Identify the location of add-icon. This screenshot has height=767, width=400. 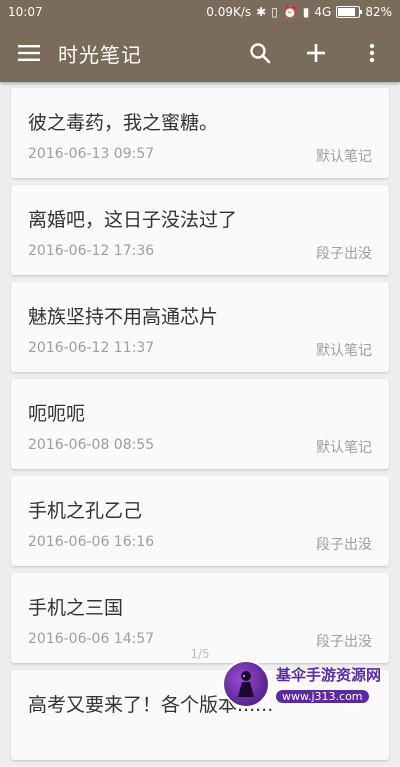
(316, 53).